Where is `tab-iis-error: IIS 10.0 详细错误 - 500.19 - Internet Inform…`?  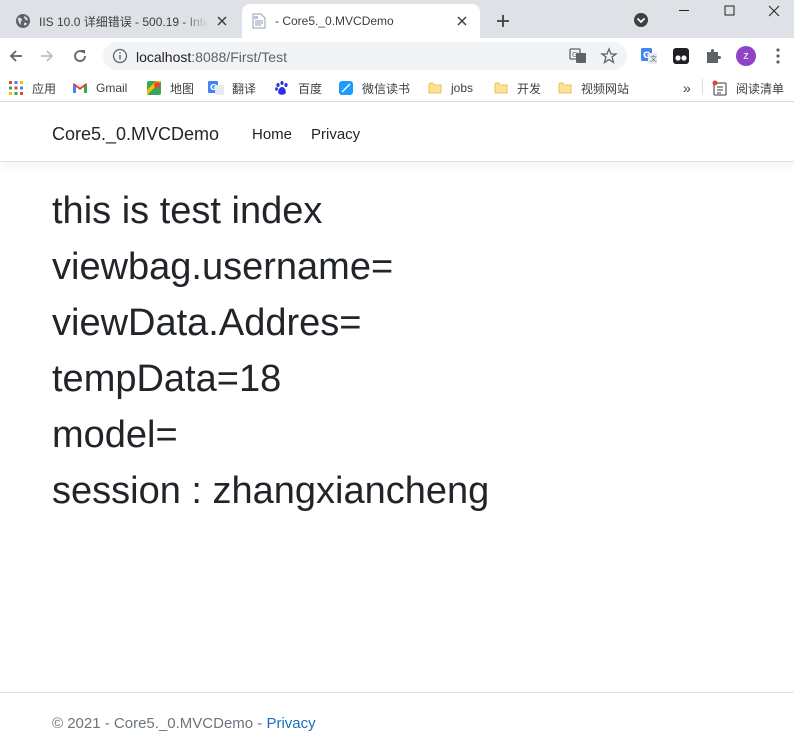 tab-iis-error: IIS 10.0 详细错误 - 500.19 - Internet Inform… is located at coordinates (123, 21).